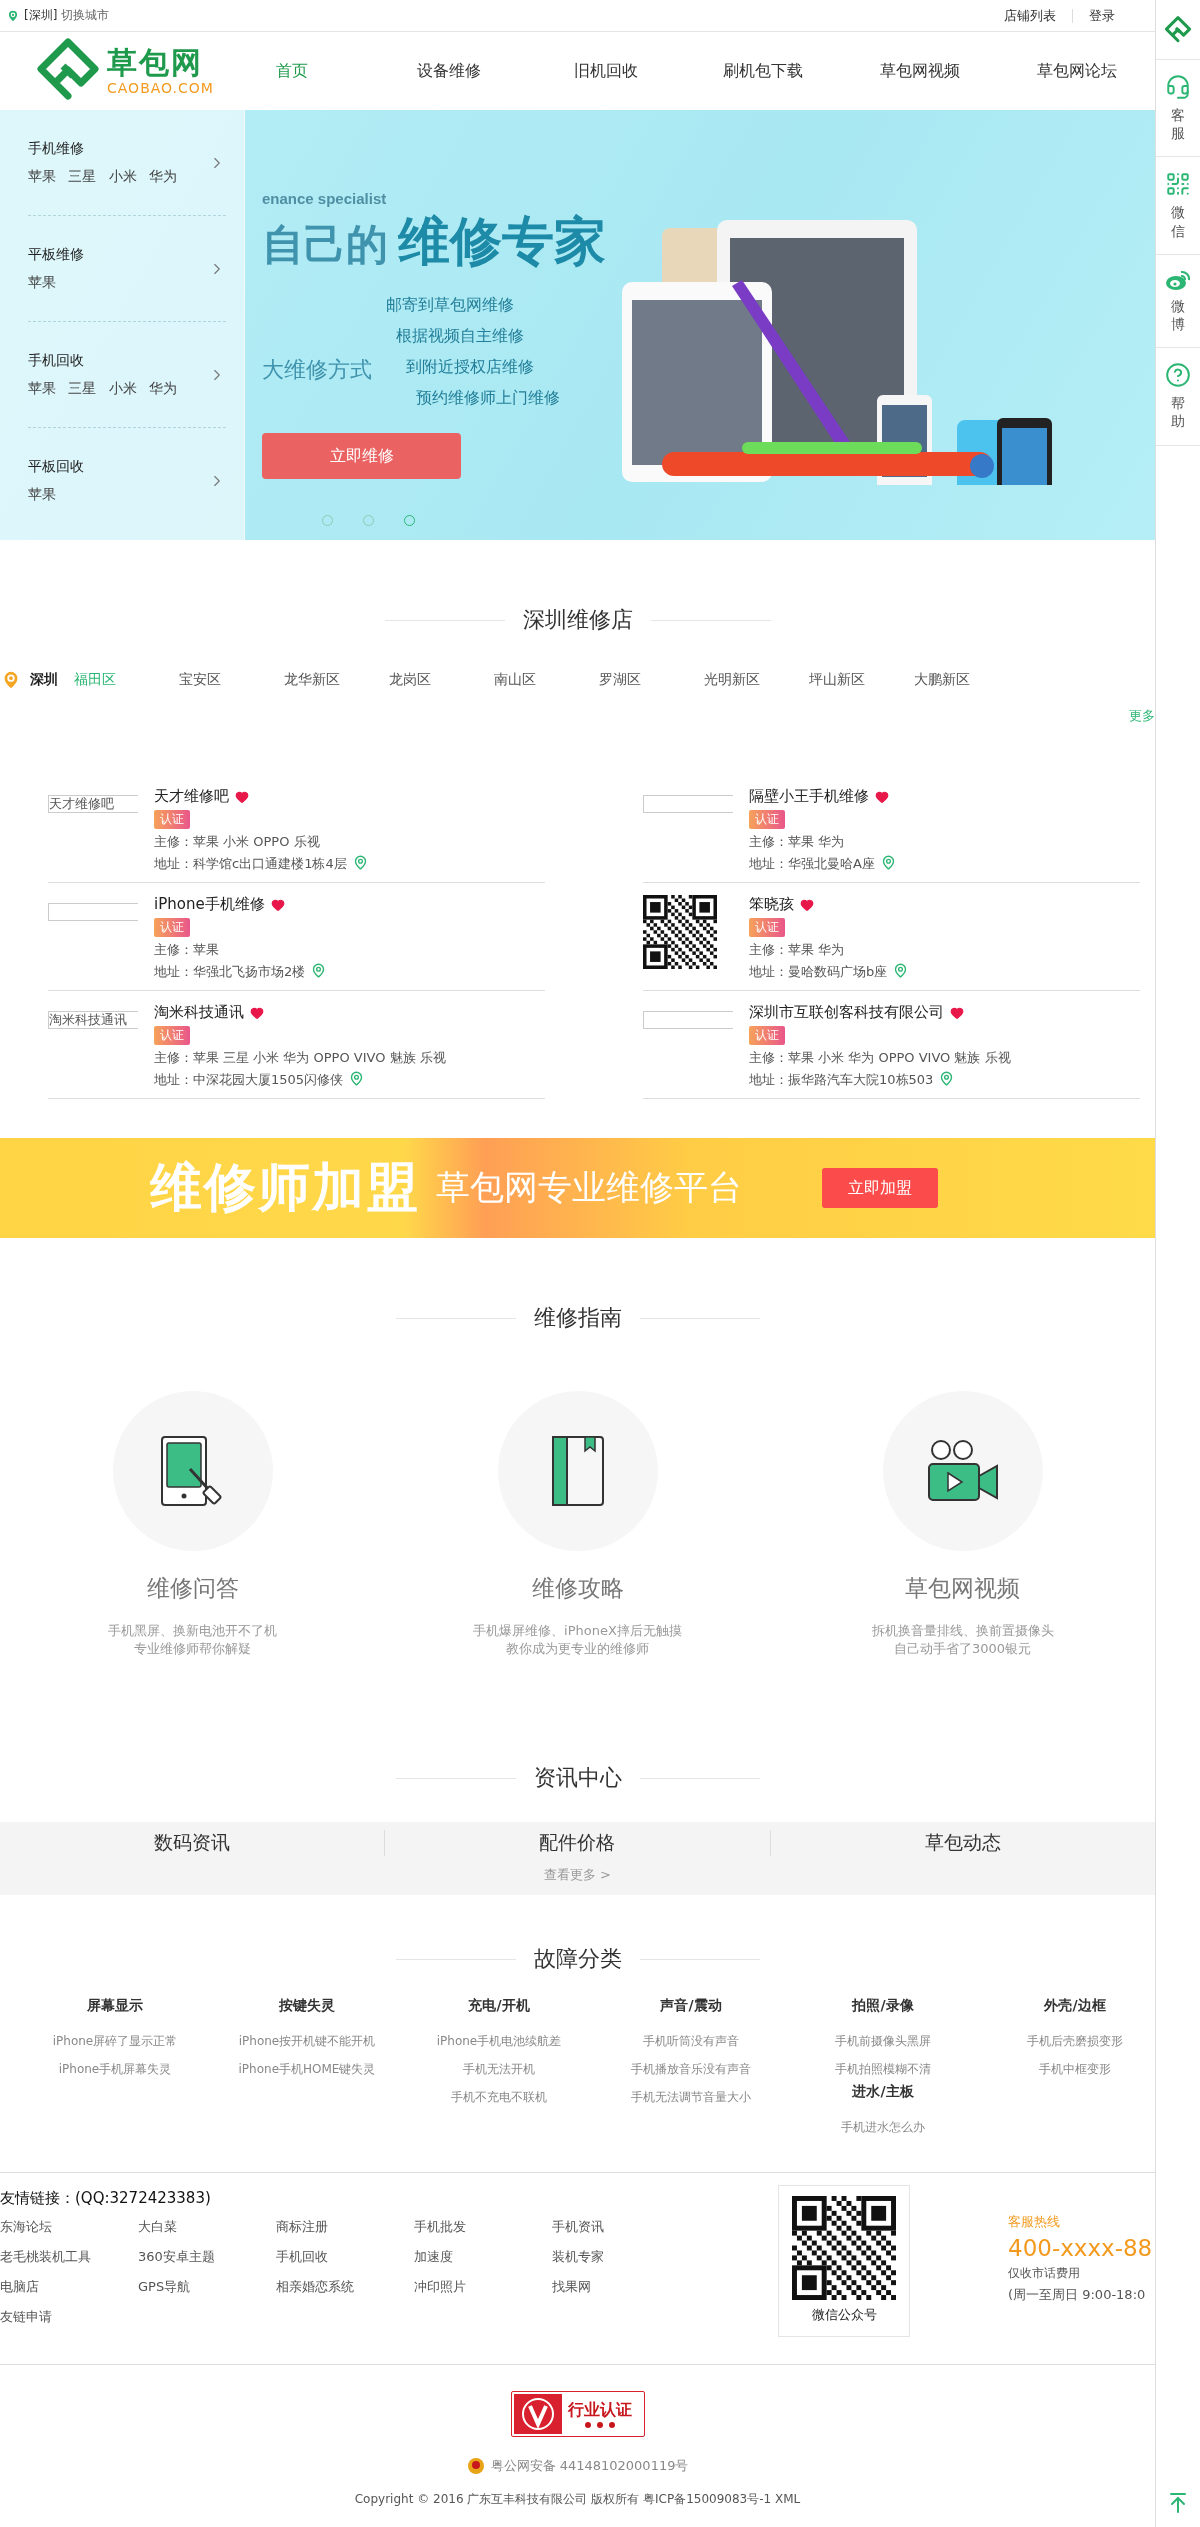  I want to click on section-title: 资讯中心, so click(577, 1778).